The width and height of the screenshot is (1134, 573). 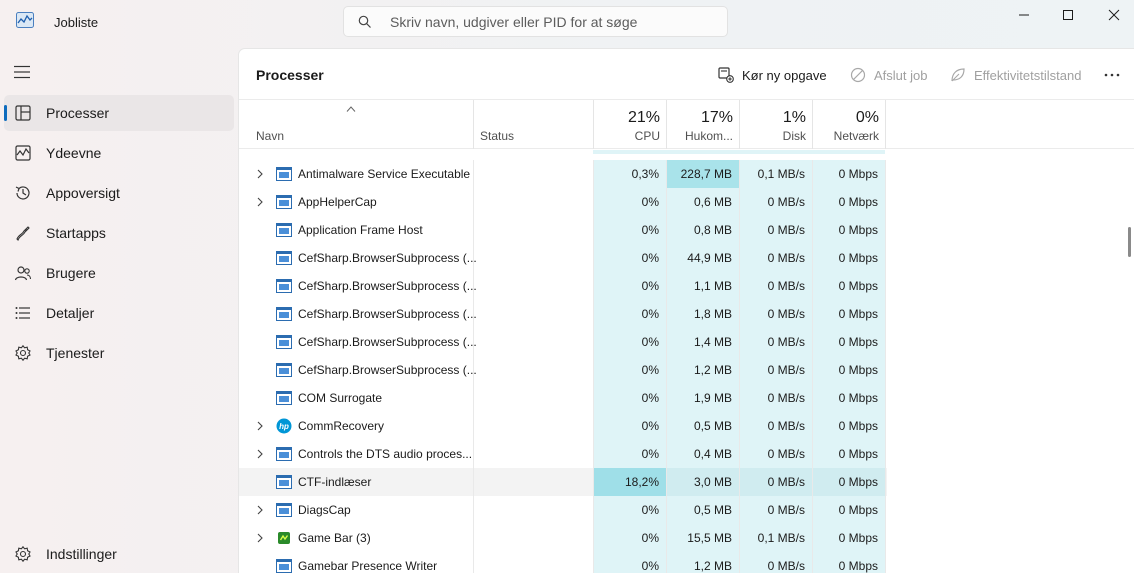 What do you see at coordinates (119, 153) in the screenshot?
I see `sidebar-item-performance: Ydeevne` at bounding box center [119, 153].